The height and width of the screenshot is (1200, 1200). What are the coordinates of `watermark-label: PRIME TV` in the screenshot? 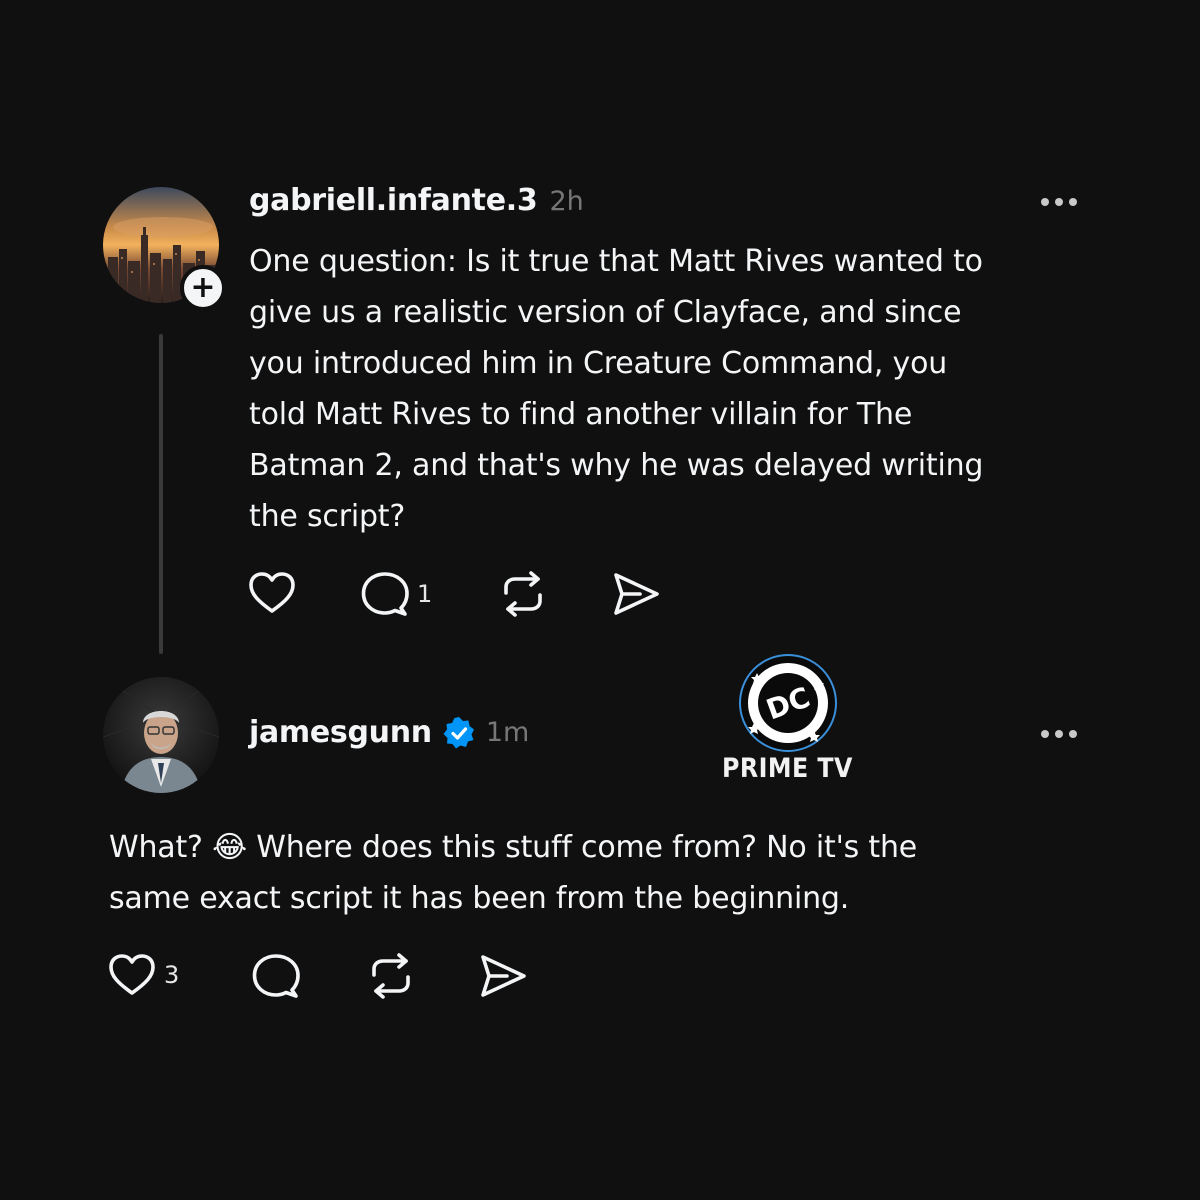 It's located at (787, 768).